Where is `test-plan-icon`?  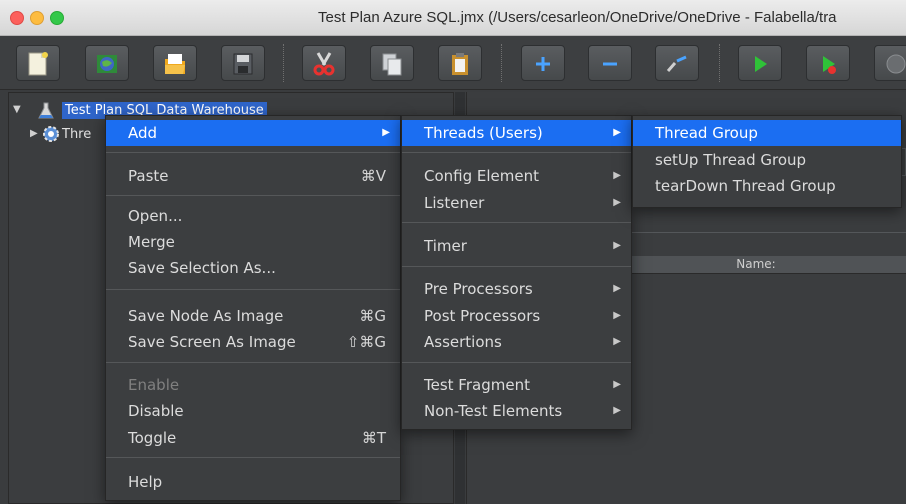
test-plan-icon is located at coordinates (46, 110).